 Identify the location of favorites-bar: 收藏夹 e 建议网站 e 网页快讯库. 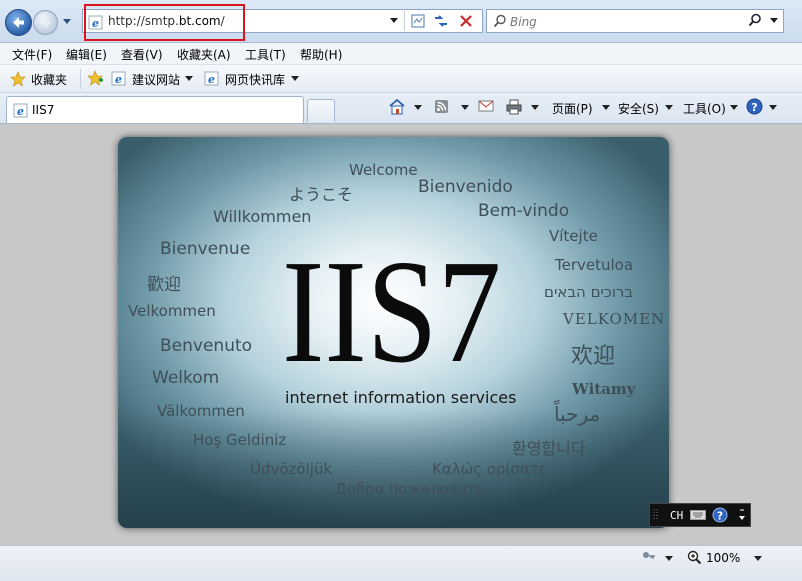
(401, 79).